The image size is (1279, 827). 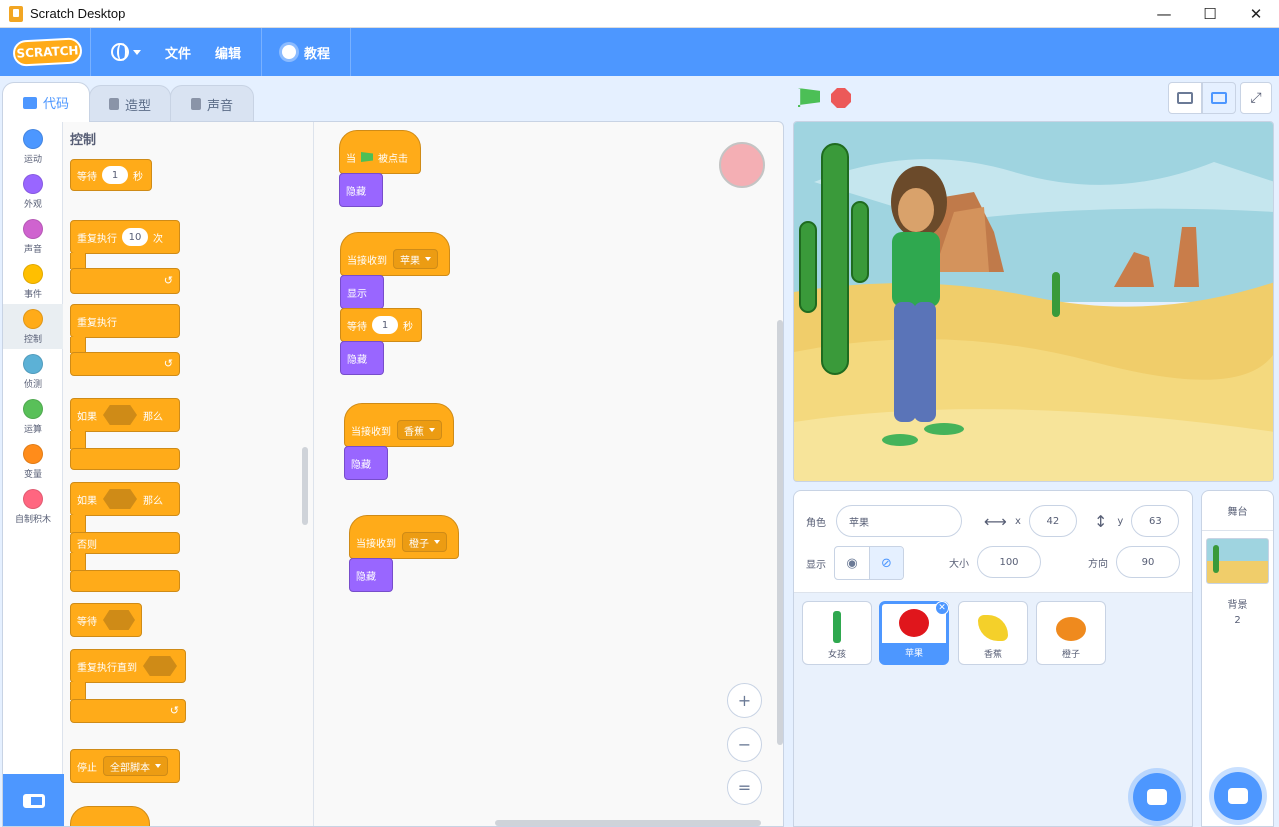 What do you see at coordinates (125, 281) in the screenshot?
I see `block-repeat-foot: ↺` at bounding box center [125, 281].